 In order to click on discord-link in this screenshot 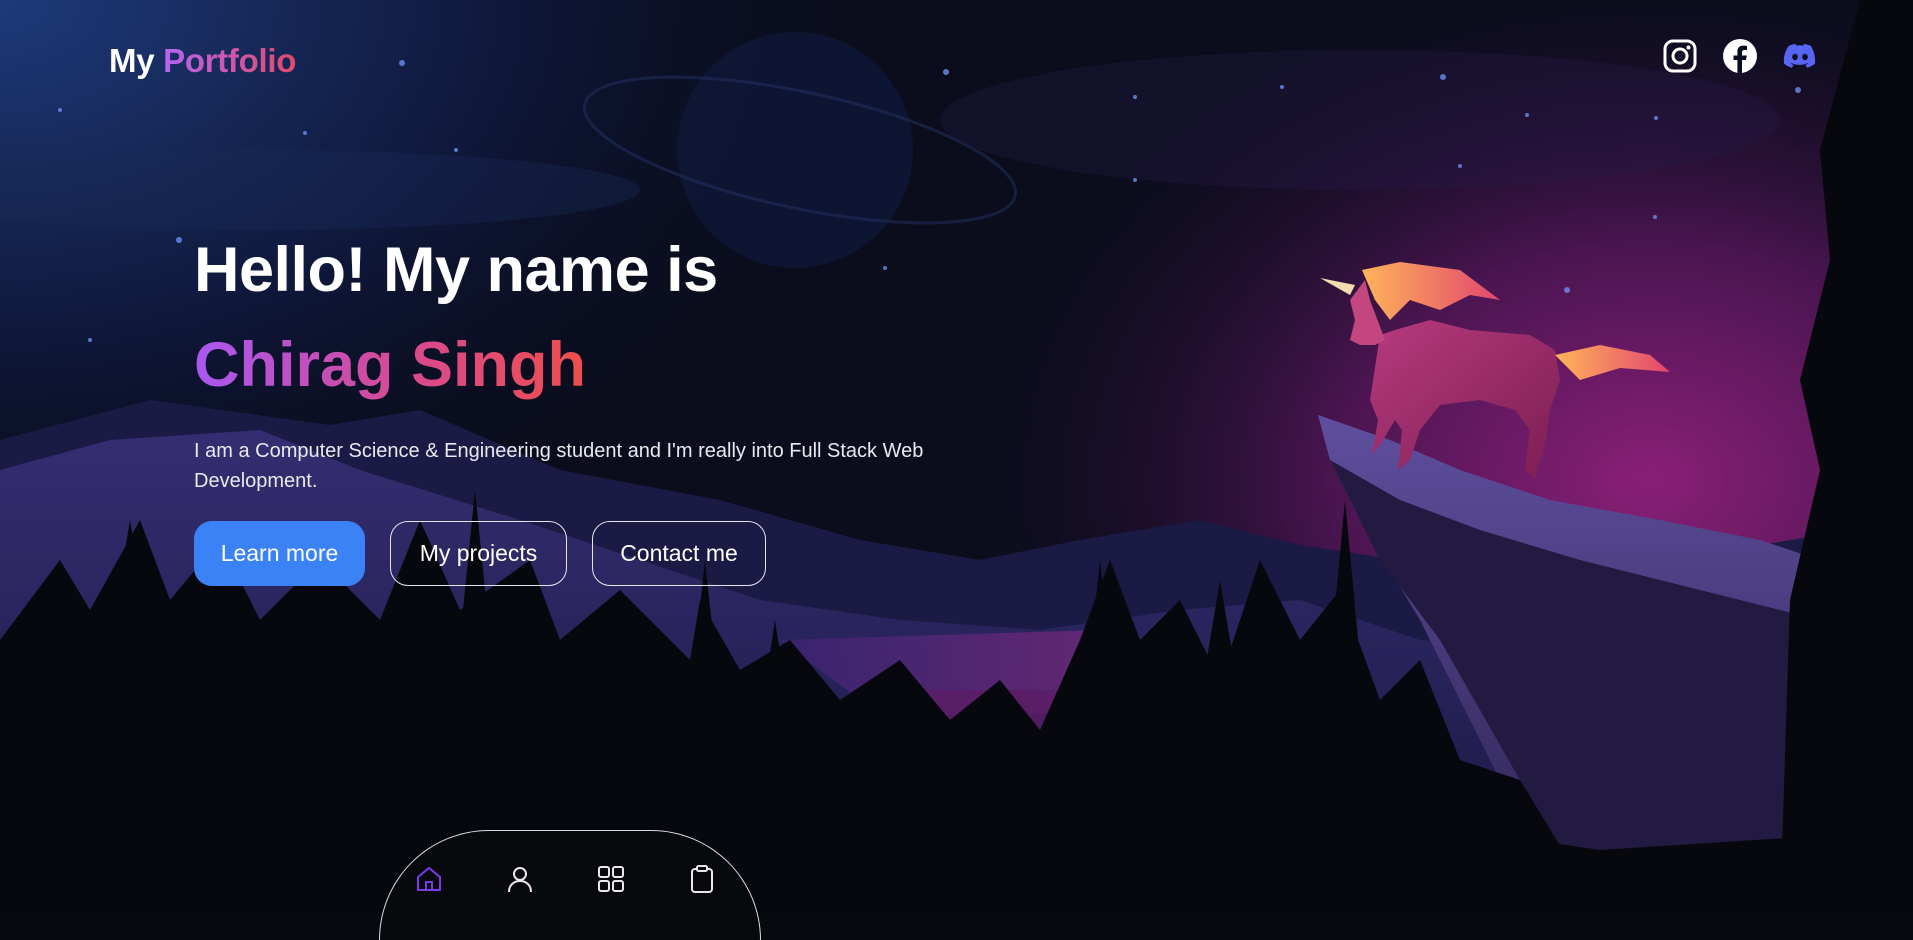, I will do `click(1800, 56)`.